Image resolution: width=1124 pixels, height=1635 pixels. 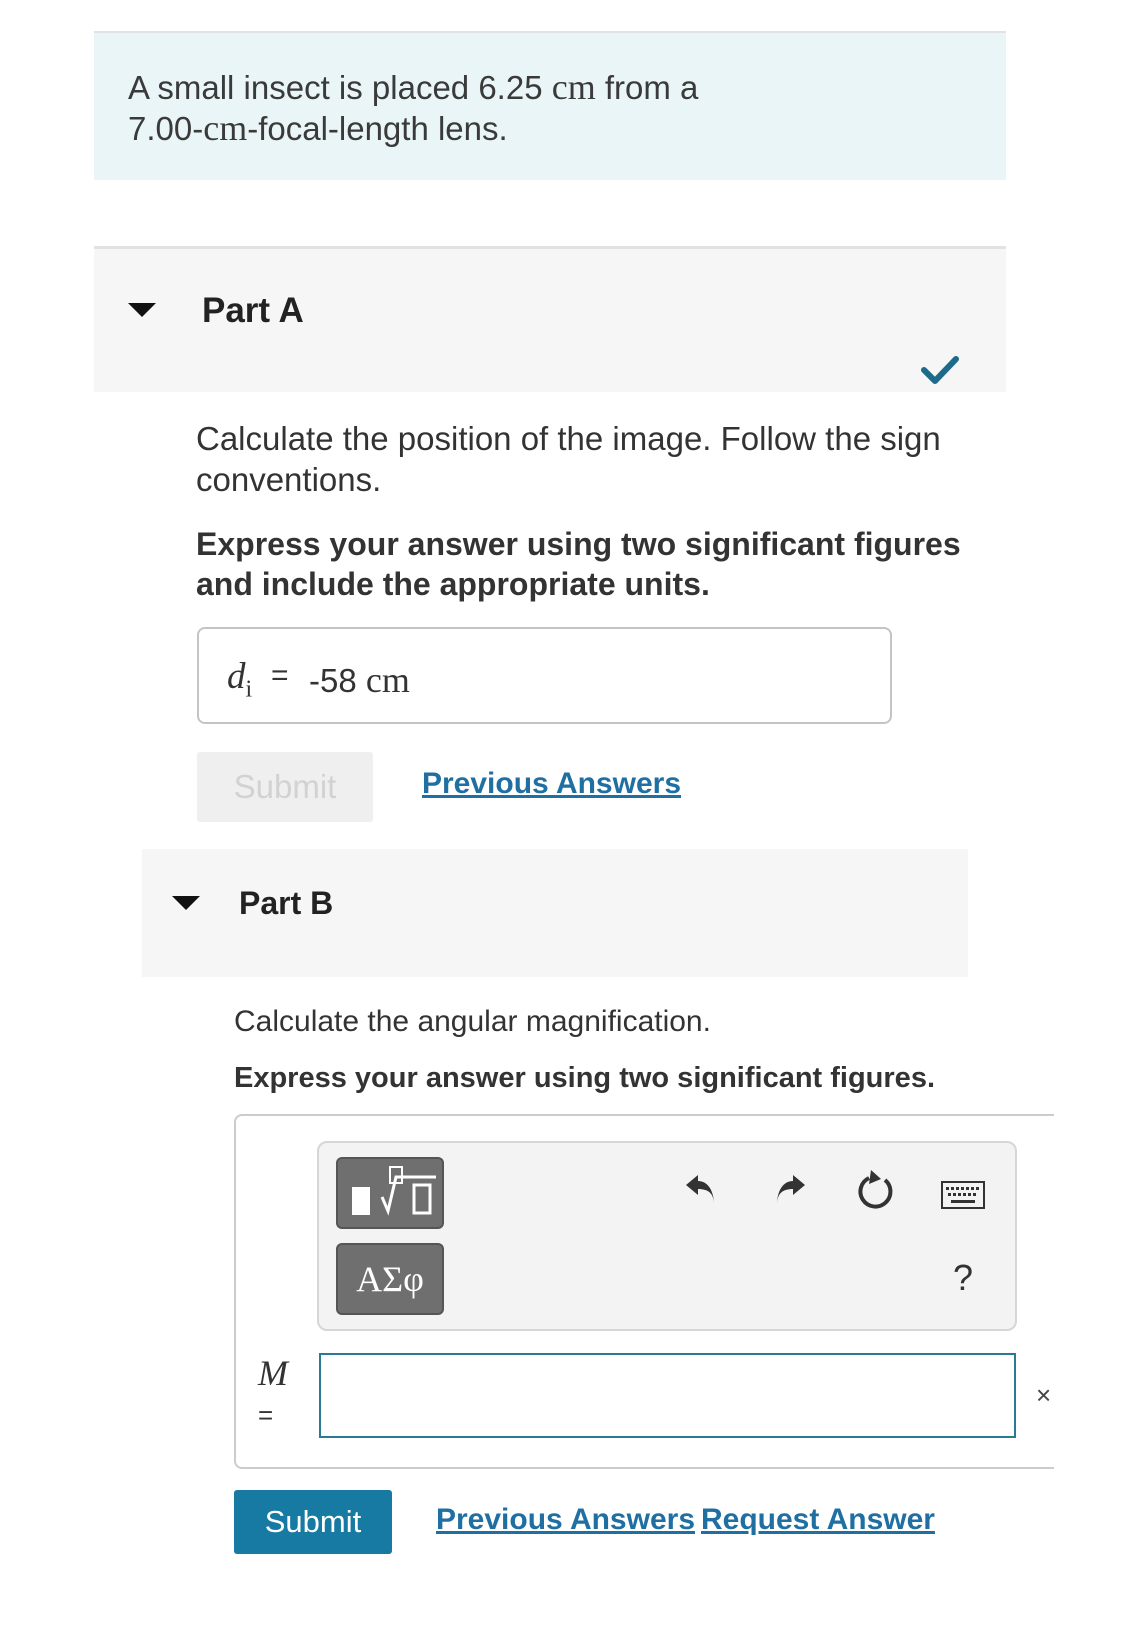 I want to click on part-b-header: Part B, so click(x=555, y=913).